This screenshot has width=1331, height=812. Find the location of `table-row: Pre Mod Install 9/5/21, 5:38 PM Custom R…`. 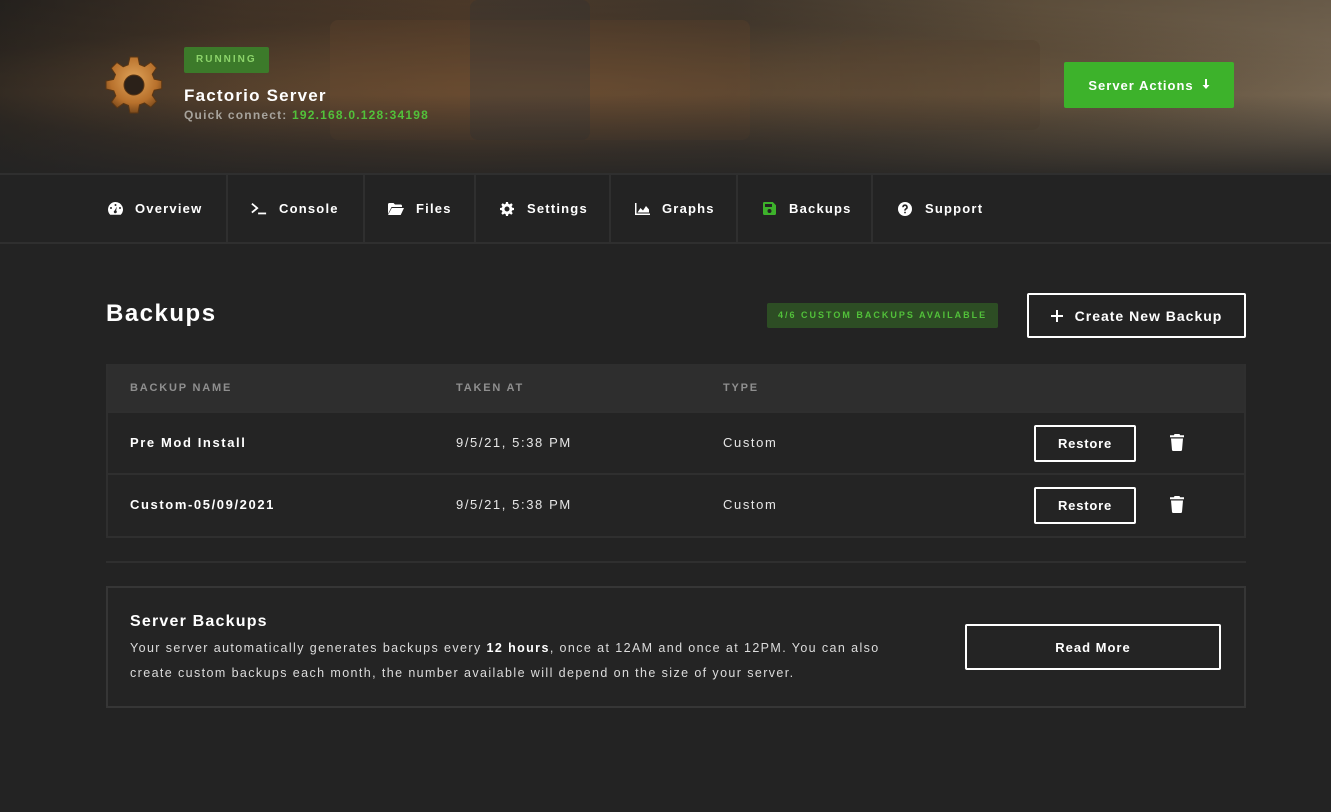

table-row: Pre Mod Install 9/5/21, 5:38 PM Custom R… is located at coordinates (676, 442).